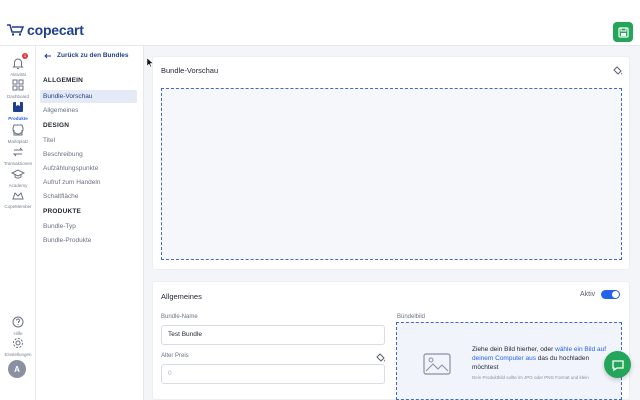 The height and width of the screenshot is (400, 640). I want to click on copecart-logo: copecart, so click(45, 30).